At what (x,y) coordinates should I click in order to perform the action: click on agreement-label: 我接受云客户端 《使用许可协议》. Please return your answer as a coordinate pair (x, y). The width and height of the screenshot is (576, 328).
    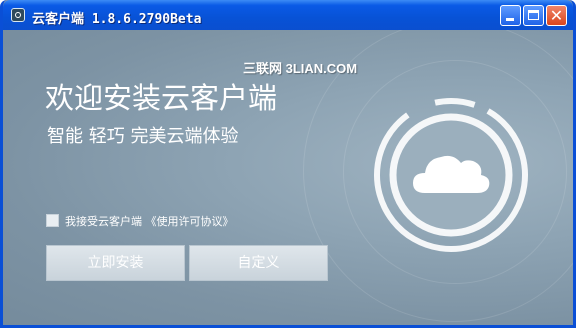
    Looking at the image, I should click on (149, 221).